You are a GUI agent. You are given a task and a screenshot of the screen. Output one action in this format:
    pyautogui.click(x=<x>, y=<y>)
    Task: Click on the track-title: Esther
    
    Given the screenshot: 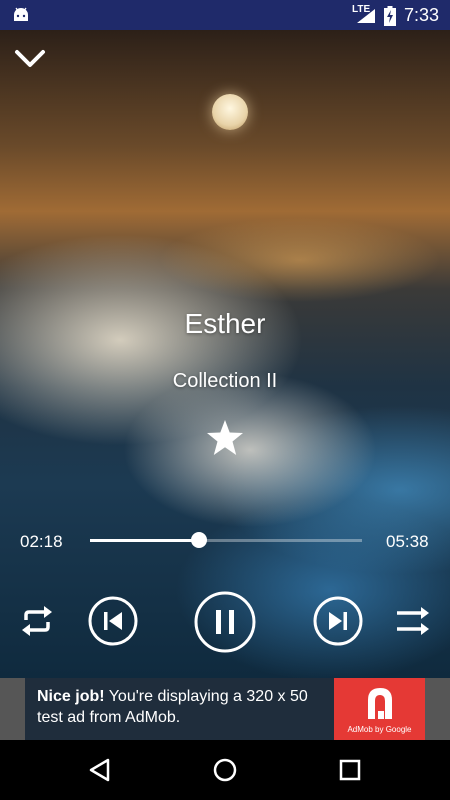 What is the action you would take?
    pyautogui.click(x=225, y=323)
    